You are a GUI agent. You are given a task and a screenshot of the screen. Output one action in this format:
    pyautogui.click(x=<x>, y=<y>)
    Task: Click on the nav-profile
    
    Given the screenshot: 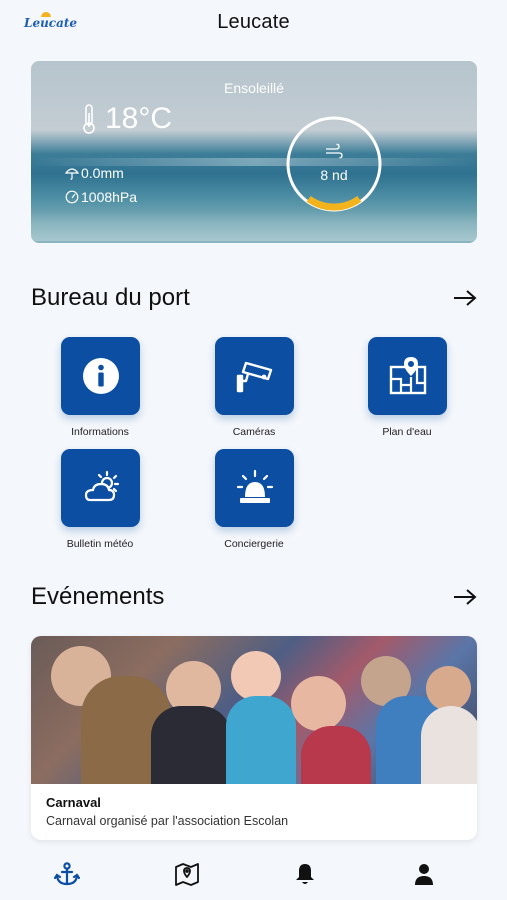 What is the action you would take?
    pyautogui.click(x=424, y=874)
    